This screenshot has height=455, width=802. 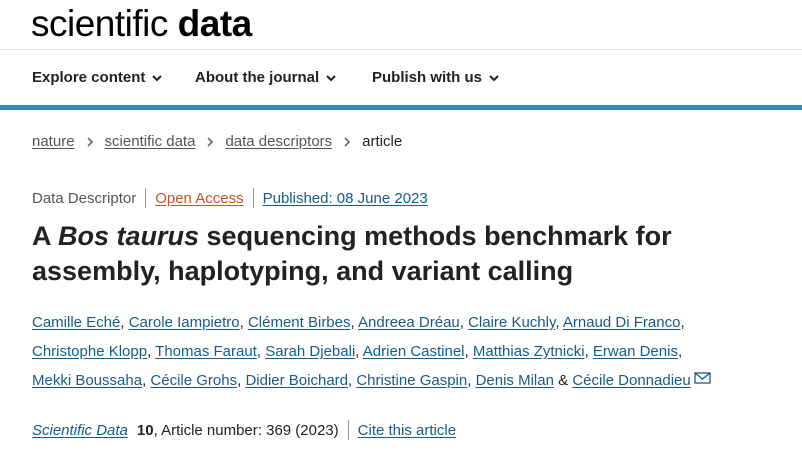 What do you see at coordinates (193, 380) in the screenshot?
I see `author-link: Cécile Grohs` at bounding box center [193, 380].